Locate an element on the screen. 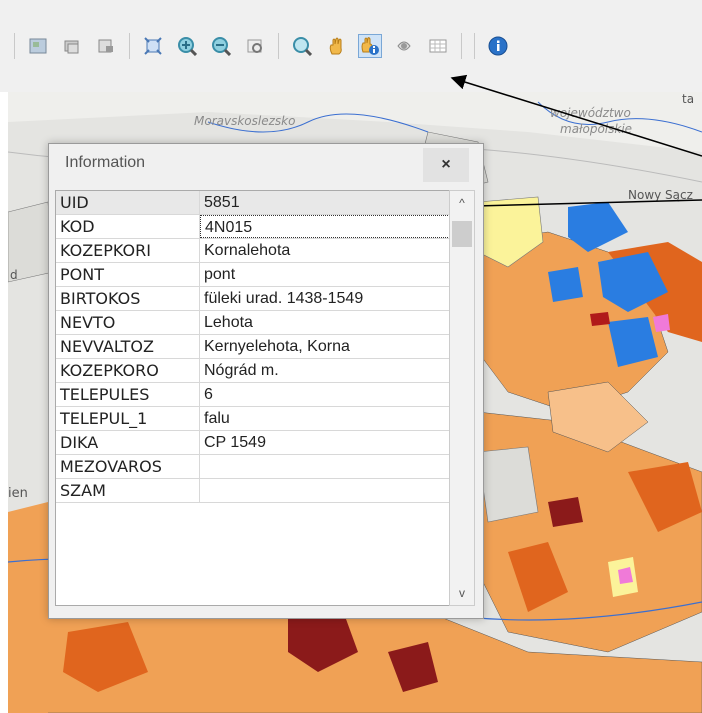 Image resolution: width=702 pixels, height=713 pixels. field-value-cell: Kernyelehota, Korna is located at coordinates (325, 346).